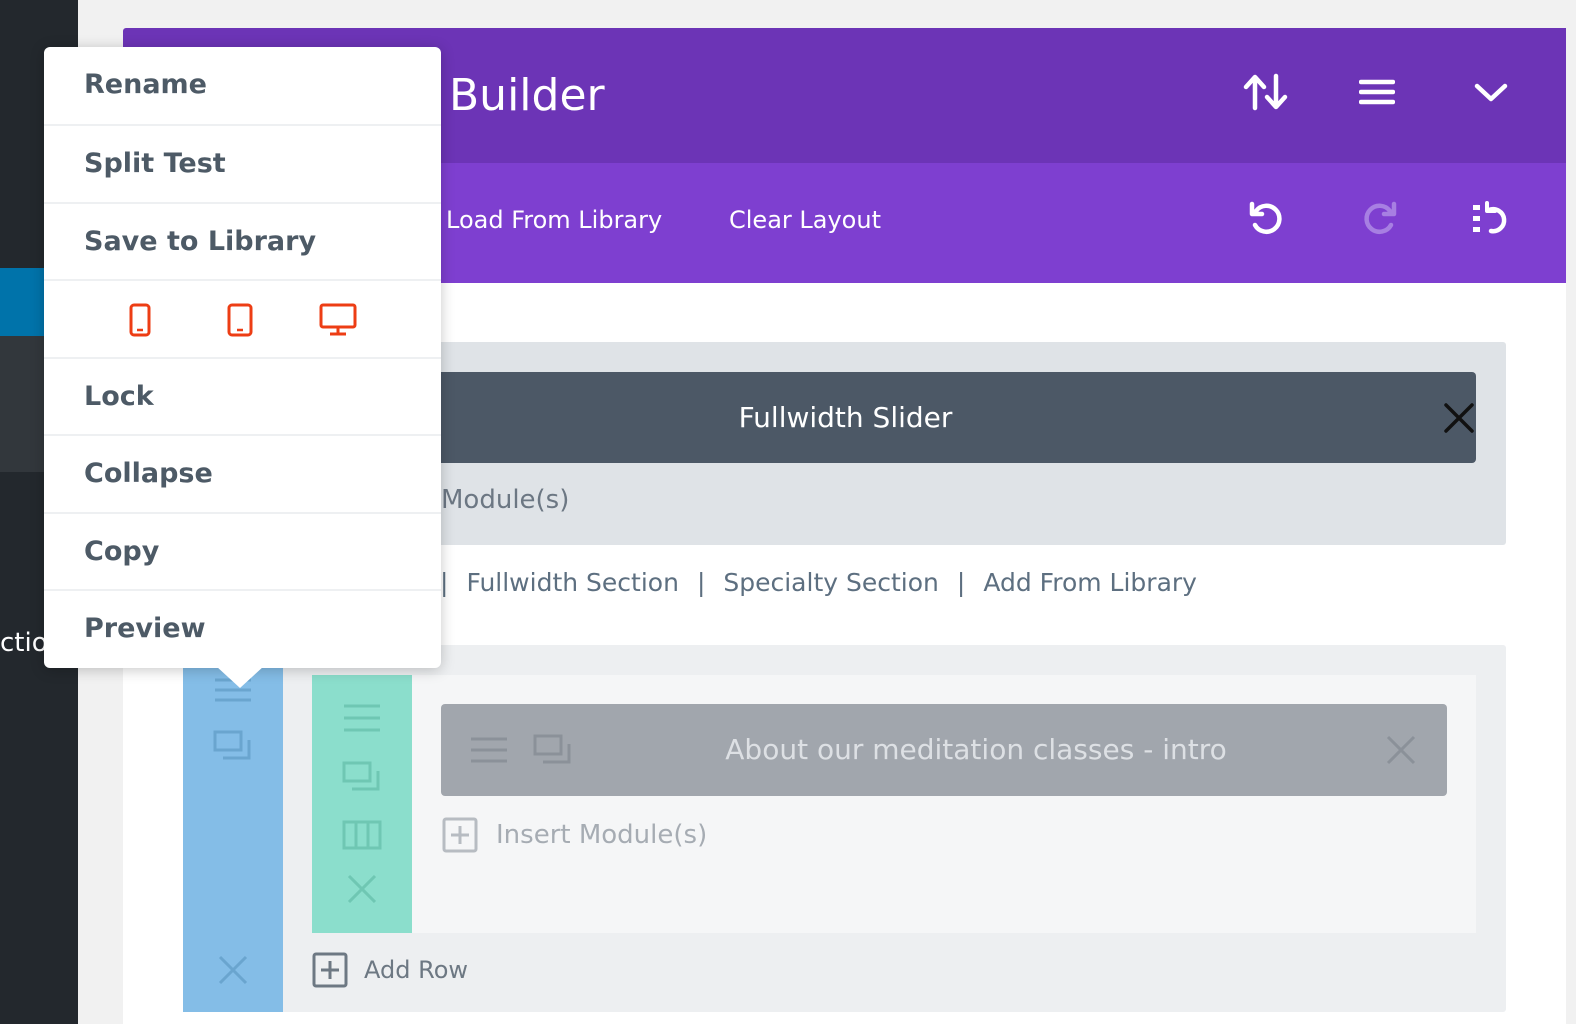 The image size is (1576, 1024). Describe the element at coordinates (1090, 582) in the screenshot. I see `add-from-library-link: Add From Library` at that location.